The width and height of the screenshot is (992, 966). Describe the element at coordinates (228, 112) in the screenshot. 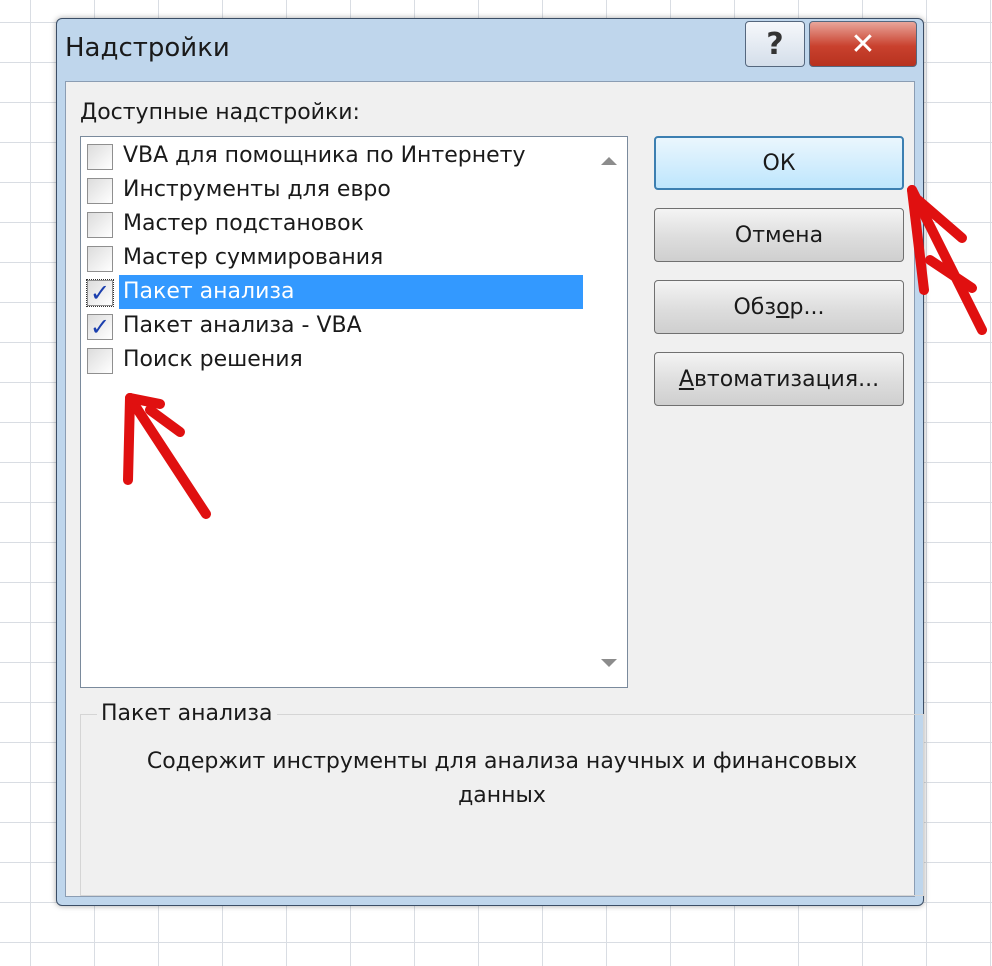

I see `available-addins-label-text: оступные надстройки:` at that location.